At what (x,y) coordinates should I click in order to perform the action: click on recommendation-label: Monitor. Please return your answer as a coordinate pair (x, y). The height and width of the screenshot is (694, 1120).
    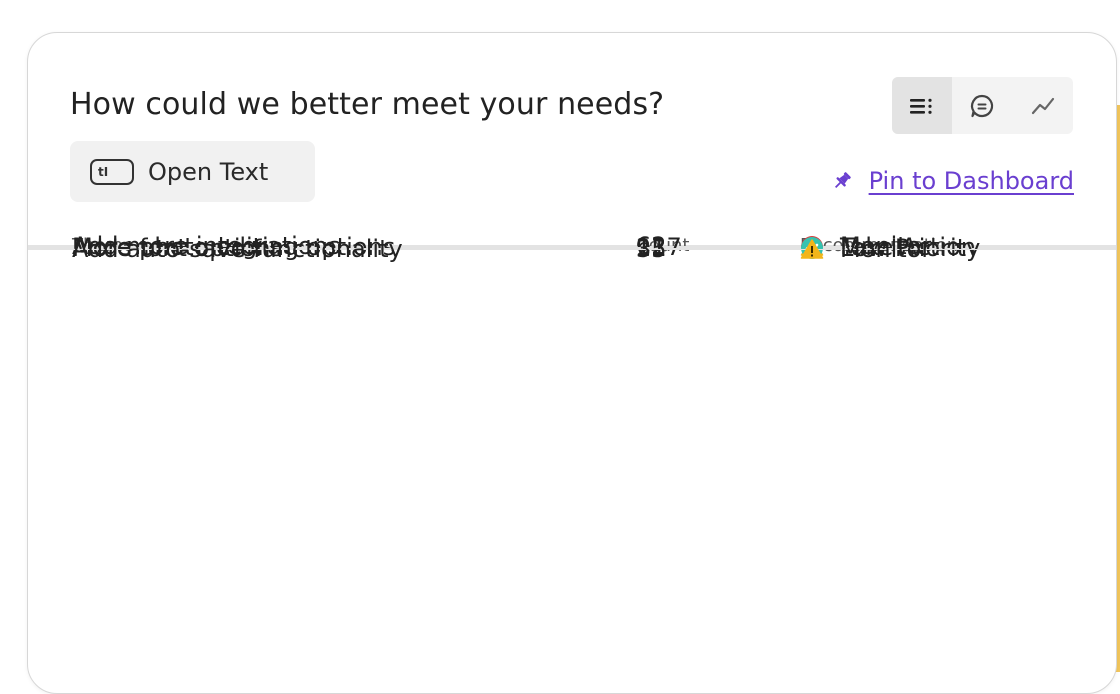
    Looking at the image, I should click on (886, 249).